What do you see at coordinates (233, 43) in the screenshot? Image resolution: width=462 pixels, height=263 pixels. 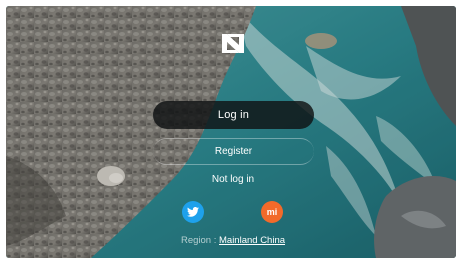 I see `brand-logo-icon` at bounding box center [233, 43].